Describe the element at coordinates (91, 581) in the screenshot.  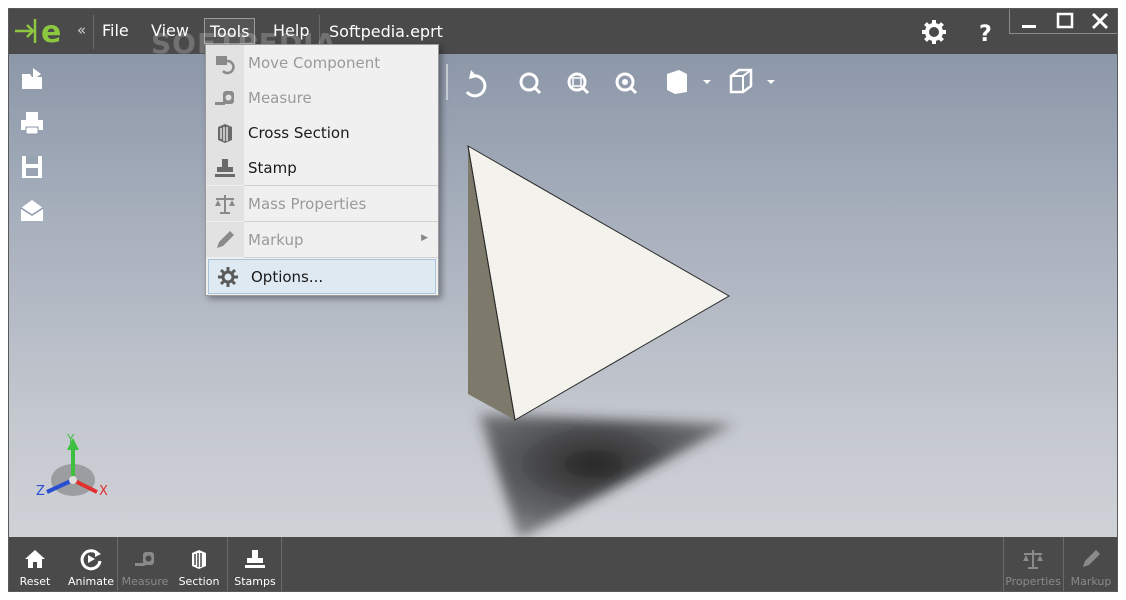
I see `animate-label: Animate` at that location.